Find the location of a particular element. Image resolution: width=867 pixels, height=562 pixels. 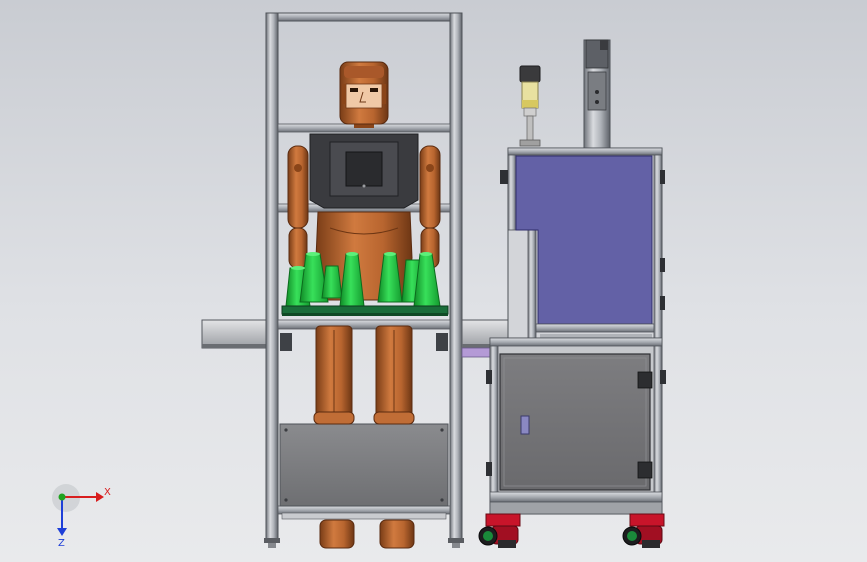

frame-post-left is located at coordinates (272, 276).